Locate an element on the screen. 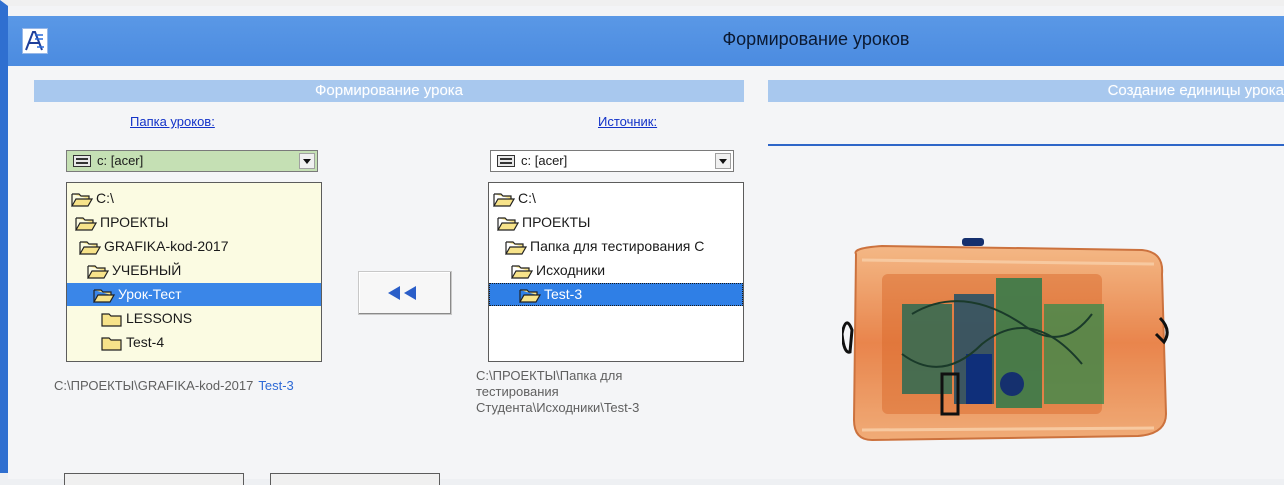 Image resolution: width=1284 pixels, height=485 pixels. right-panel-divider is located at coordinates (1026, 145).